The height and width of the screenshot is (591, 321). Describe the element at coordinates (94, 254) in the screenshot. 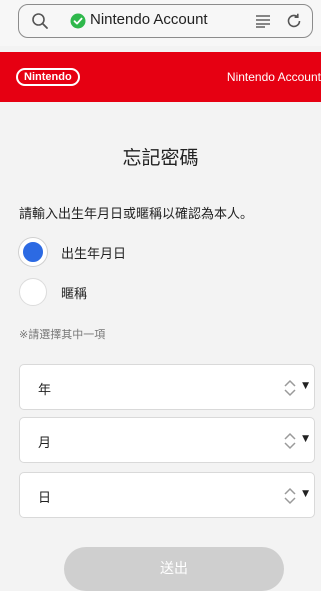

I see `radio-label-birthdate: 出生年月日` at that location.